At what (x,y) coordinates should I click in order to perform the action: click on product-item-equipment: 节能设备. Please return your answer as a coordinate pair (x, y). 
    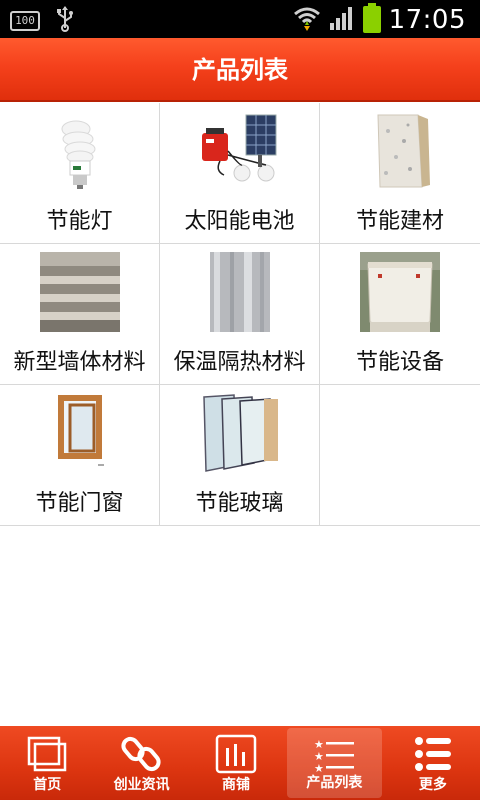
    Looking at the image, I should click on (400, 314).